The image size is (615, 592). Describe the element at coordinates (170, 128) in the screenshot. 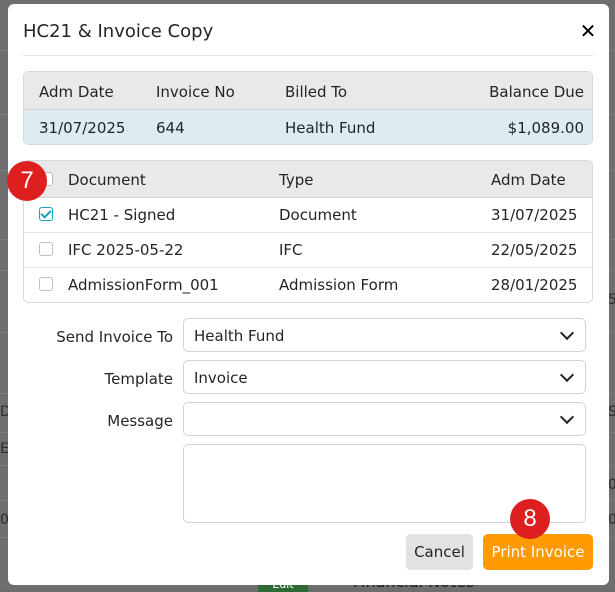

I see `invoice-number: 644` at that location.